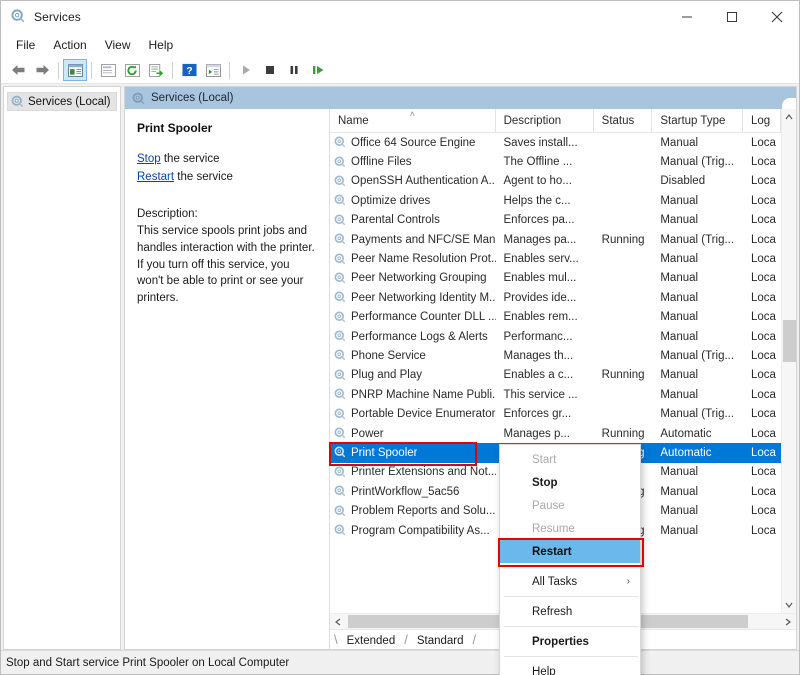  What do you see at coordinates (413, 278) in the screenshot?
I see `cell-name: Peer Networking Grouping` at bounding box center [413, 278].